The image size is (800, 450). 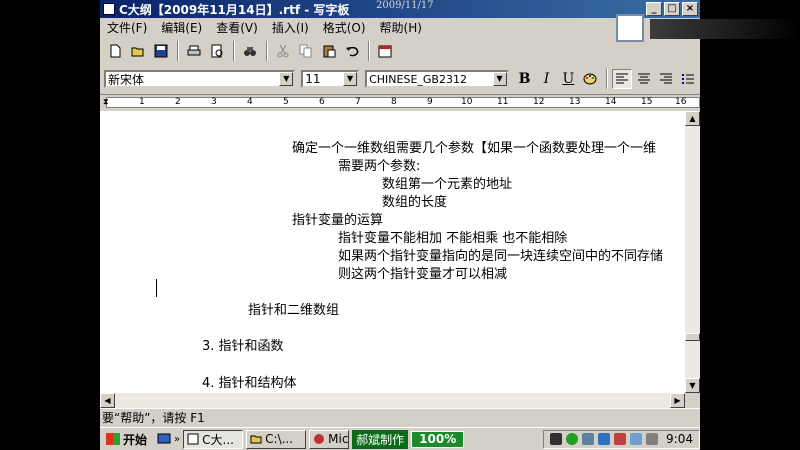 I want to click on horizontal-scrollbar: ◀ ▶, so click(x=392, y=400).